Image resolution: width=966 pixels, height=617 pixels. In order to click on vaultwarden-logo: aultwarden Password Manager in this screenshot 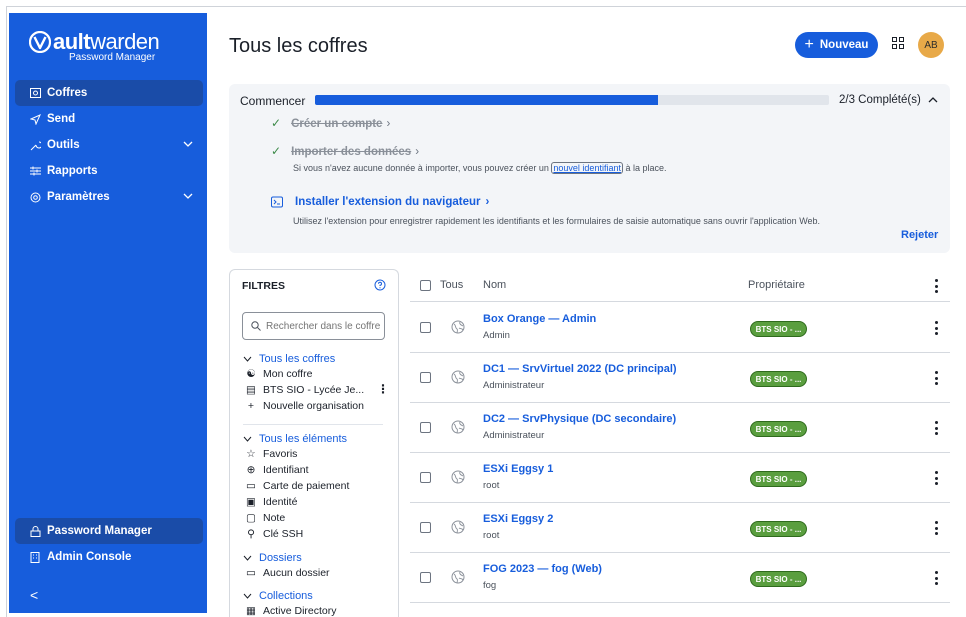, I will do `click(94, 51)`.